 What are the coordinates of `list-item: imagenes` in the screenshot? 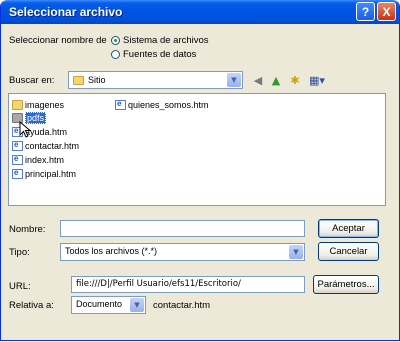 It's located at (38, 105).